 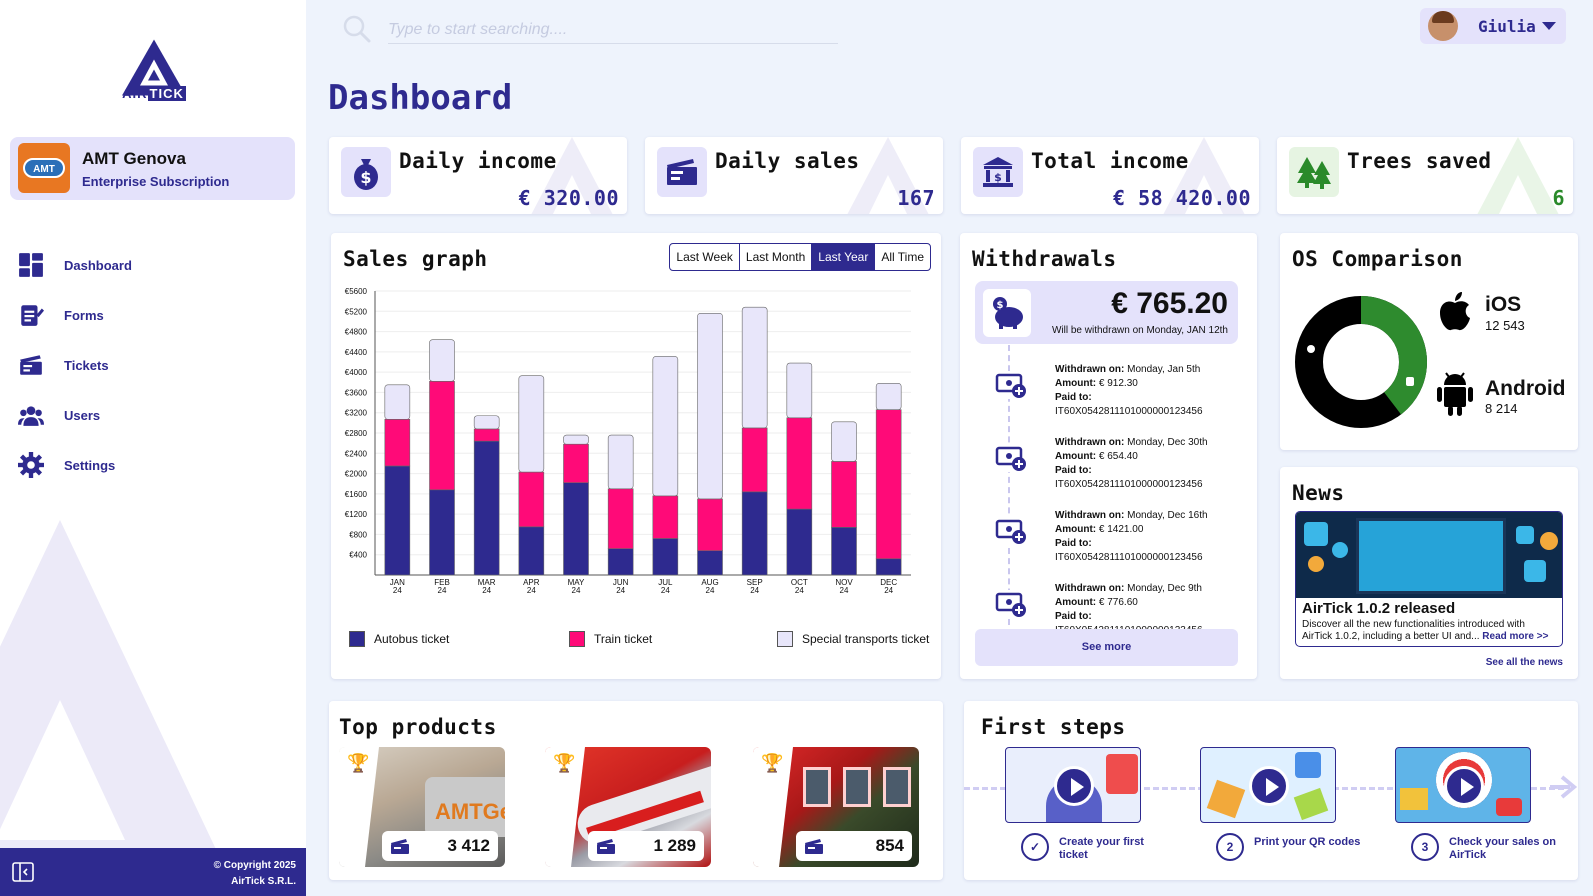 I want to click on stat-value: € 320.00, so click(x=568, y=198).